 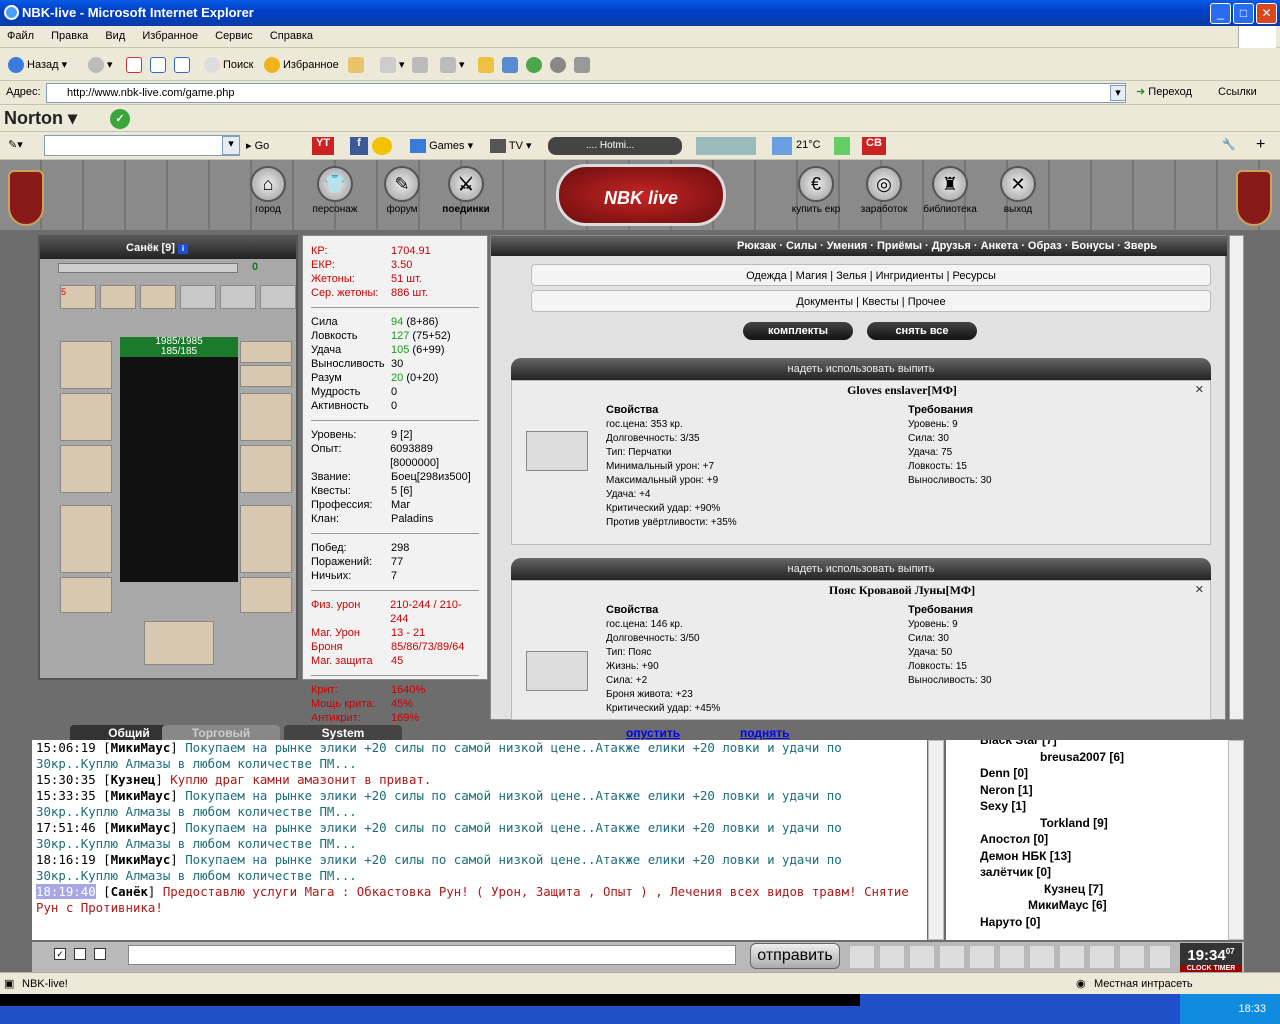 What do you see at coordinates (69, 36) in the screenshot?
I see `menu-edit: Правка` at bounding box center [69, 36].